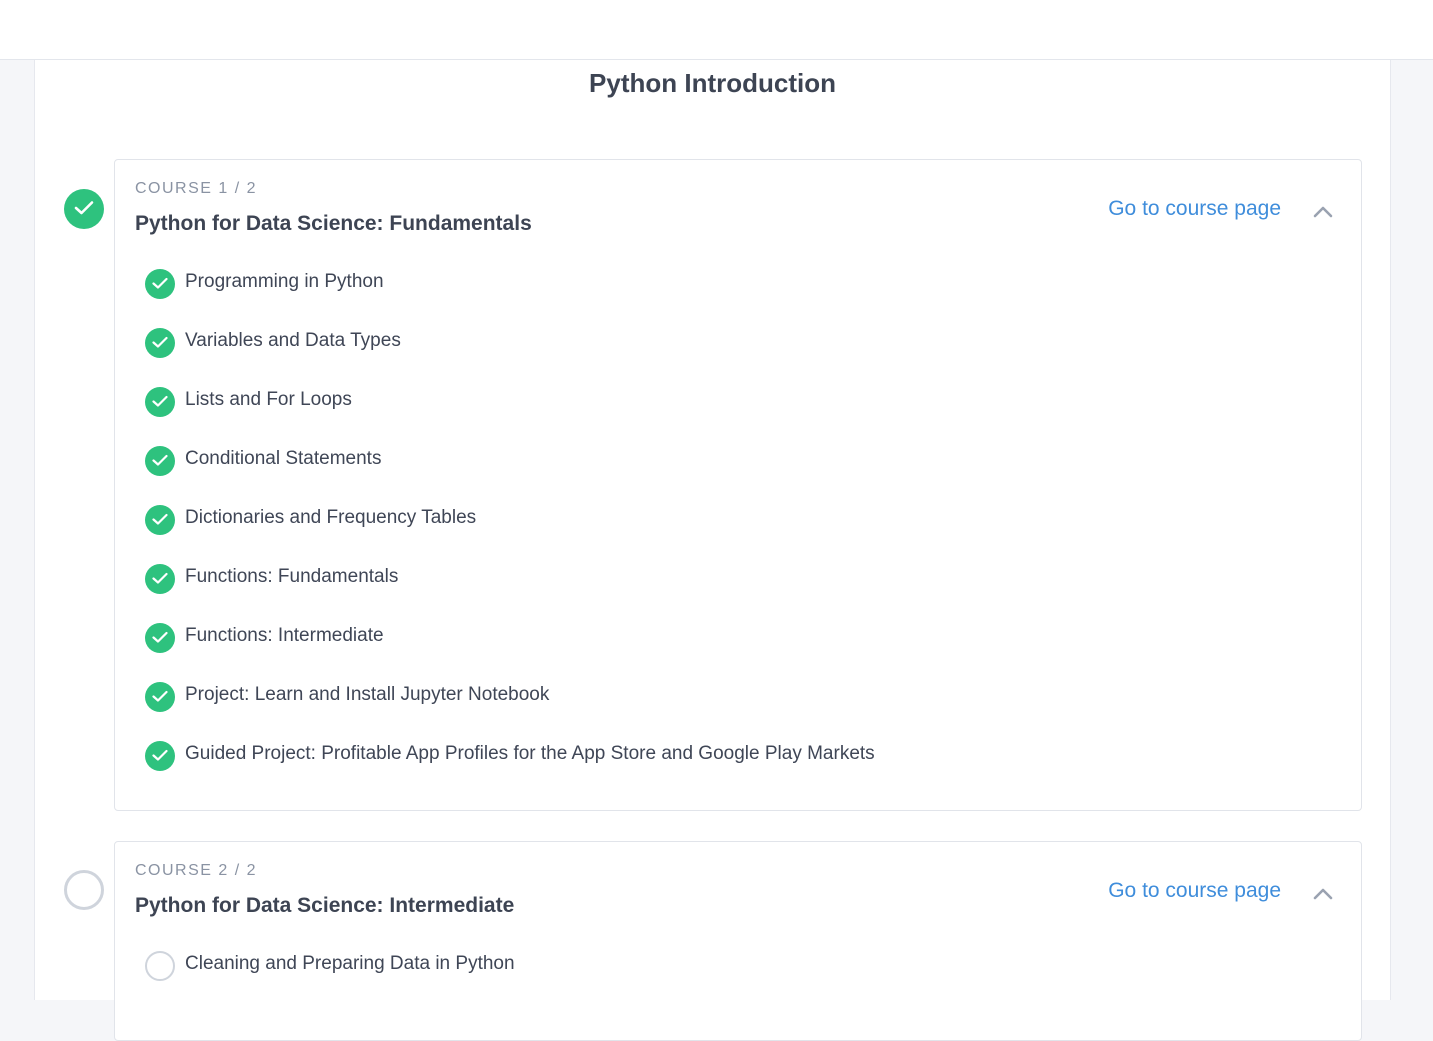 This screenshot has width=1433, height=1041. Describe the element at coordinates (160, 966) in the screenshot. I see `empty-circle-icon` at that location.